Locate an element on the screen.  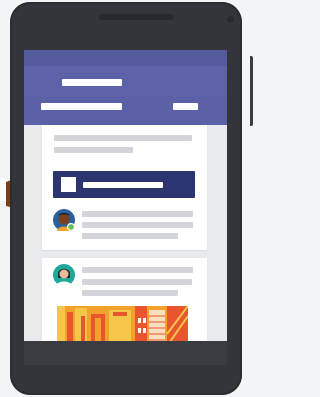
app-header is located at coordinates (125, 87).